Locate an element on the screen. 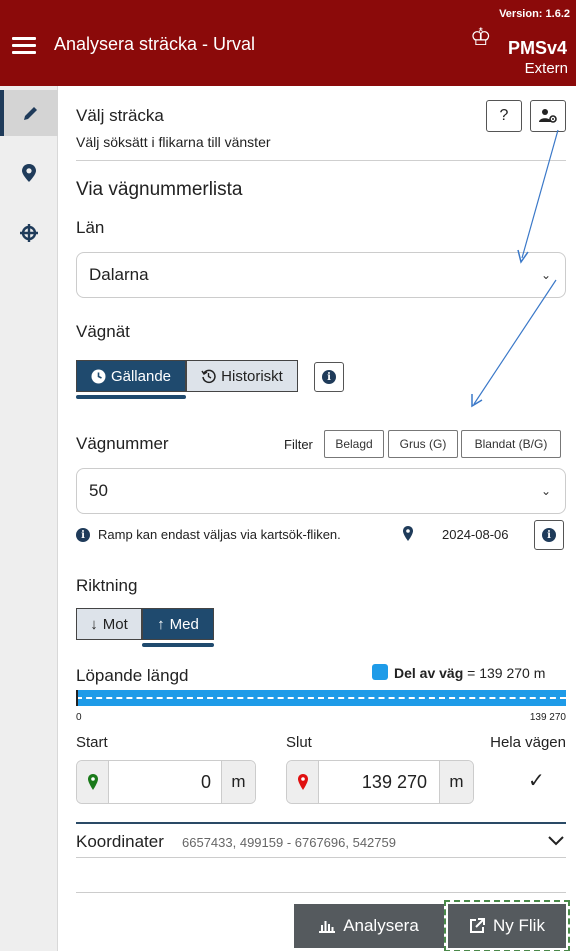 Image resolution: width=576 pixels, height=951 pixels. brand-subtitle: Extern is located at coordinates (546, 68).